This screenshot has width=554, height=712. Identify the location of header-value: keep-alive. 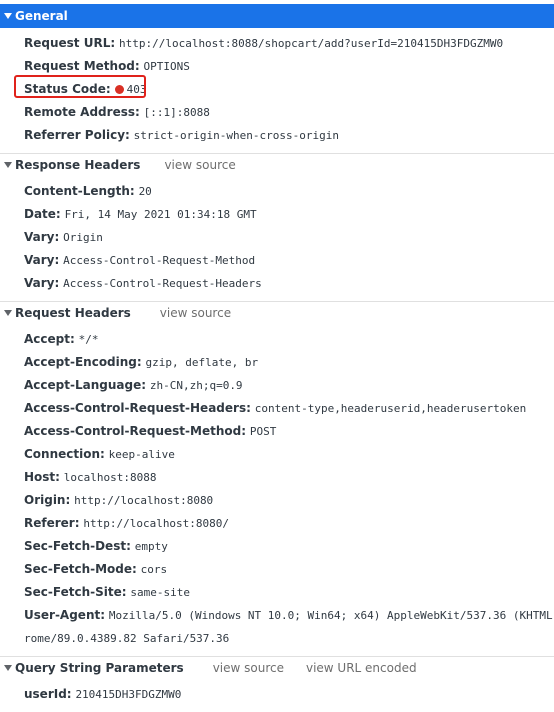
(141, 454).